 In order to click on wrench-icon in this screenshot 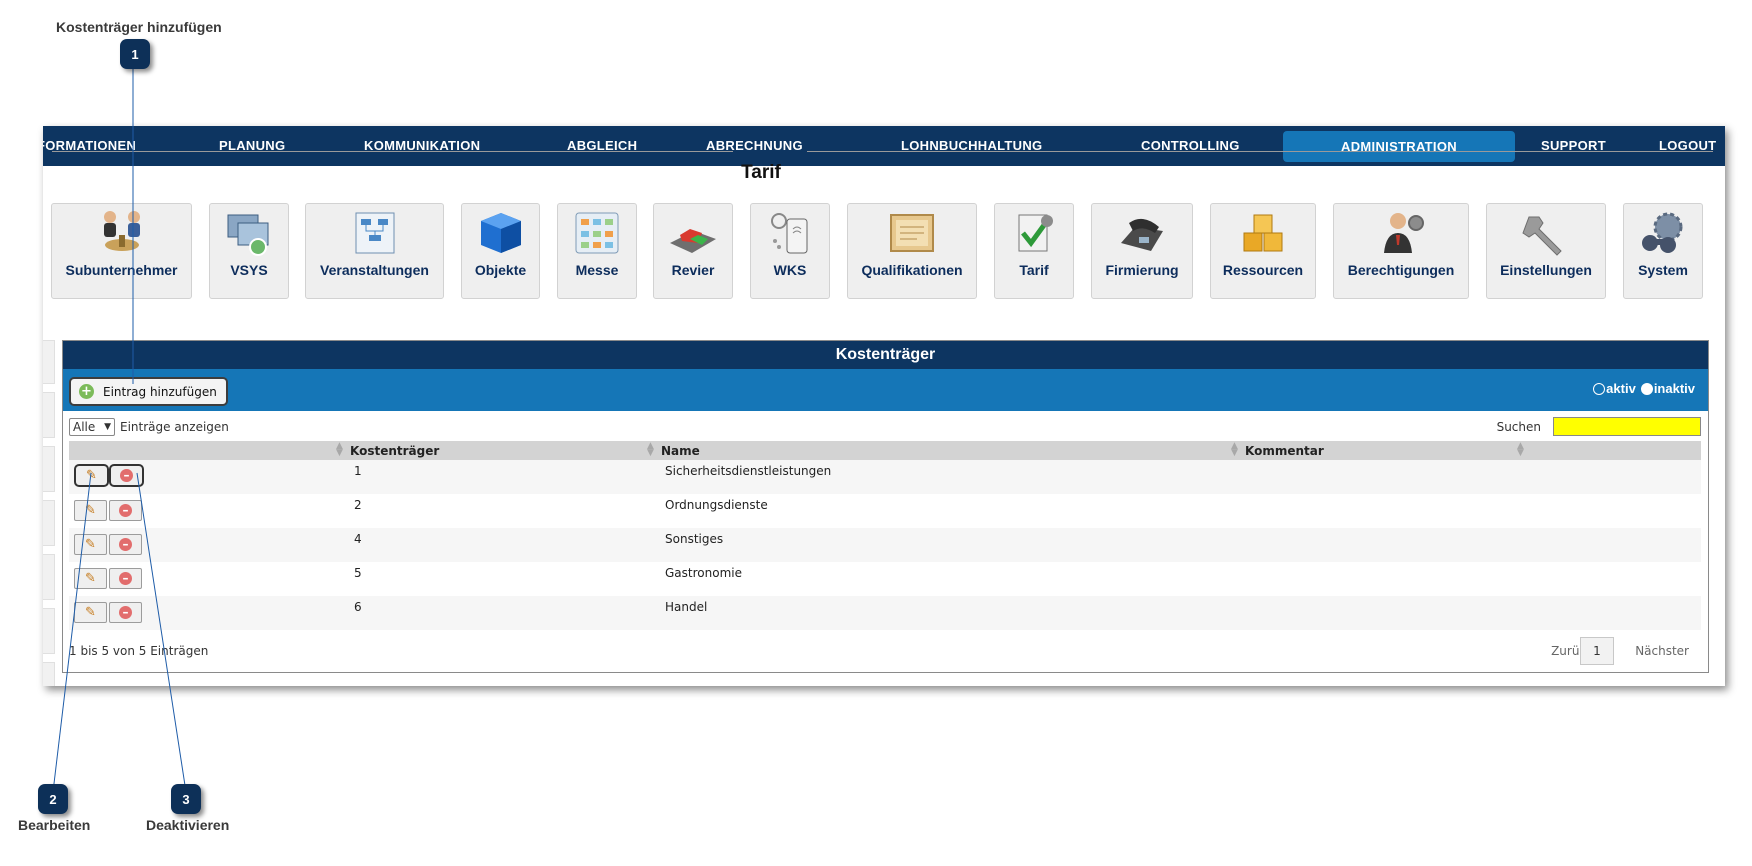, I will do `click(1542, 236)`.